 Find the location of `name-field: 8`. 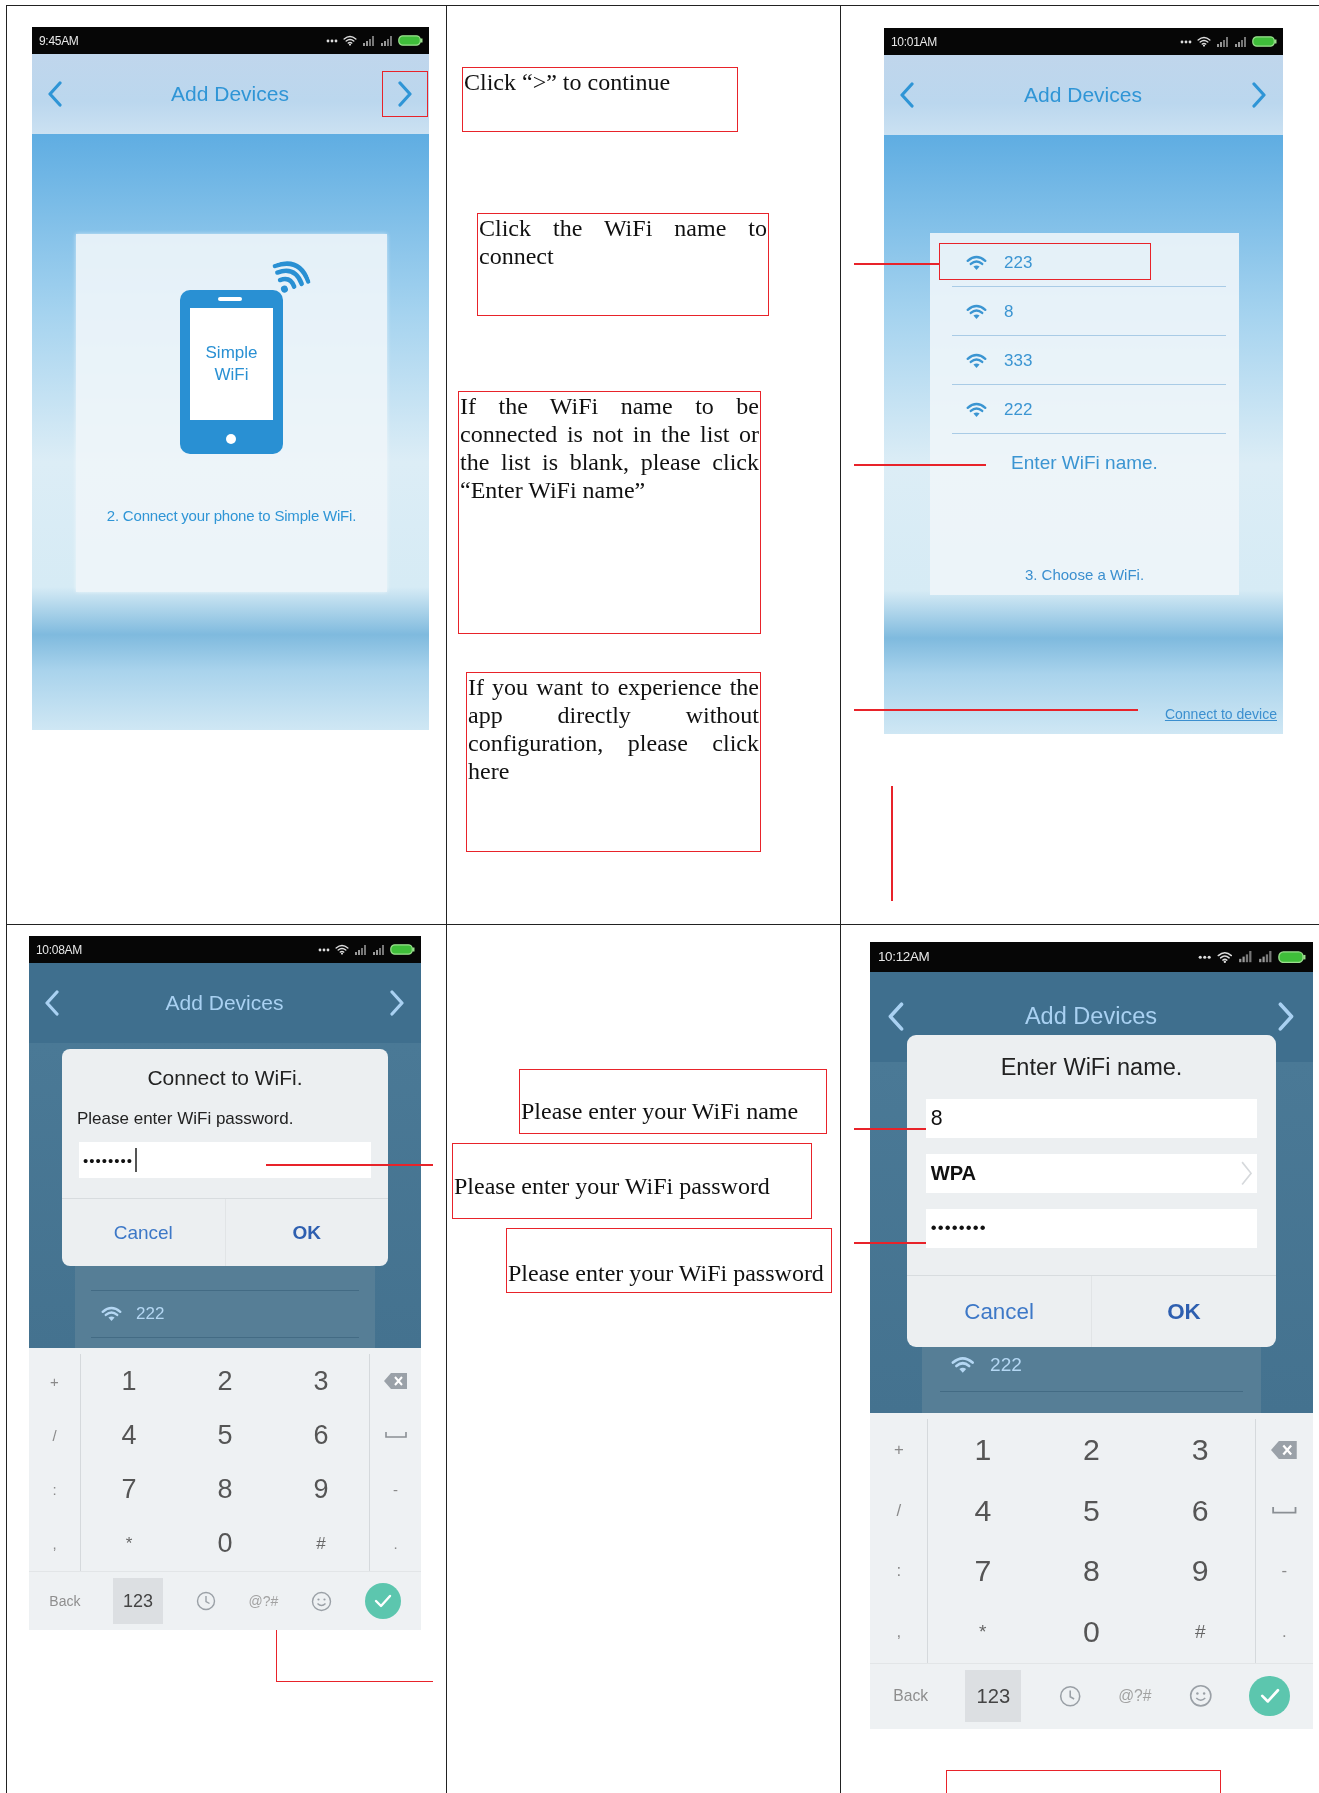

name-field: 8 is located at coordinates (1091, 1118).